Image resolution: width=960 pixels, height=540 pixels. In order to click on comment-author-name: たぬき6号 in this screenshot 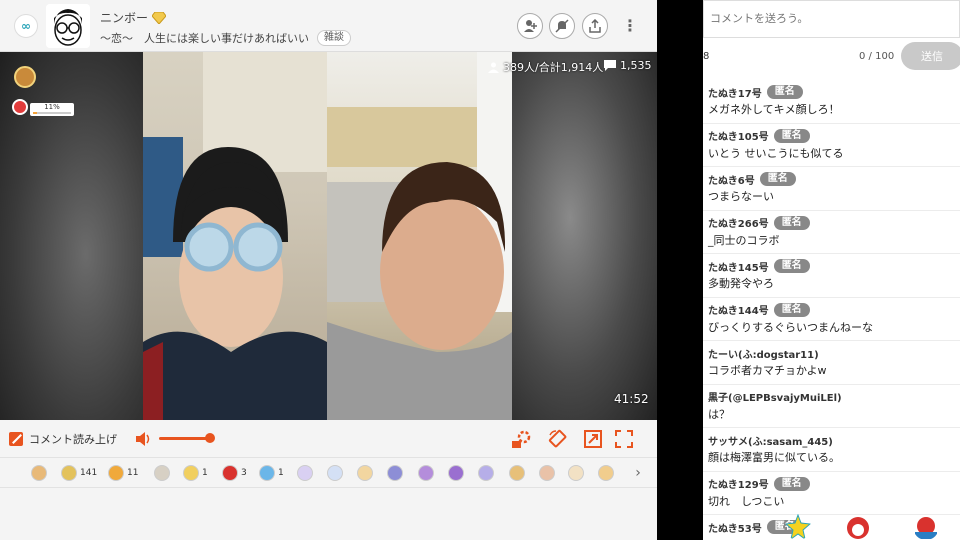, I will do `click(731, 179)`.